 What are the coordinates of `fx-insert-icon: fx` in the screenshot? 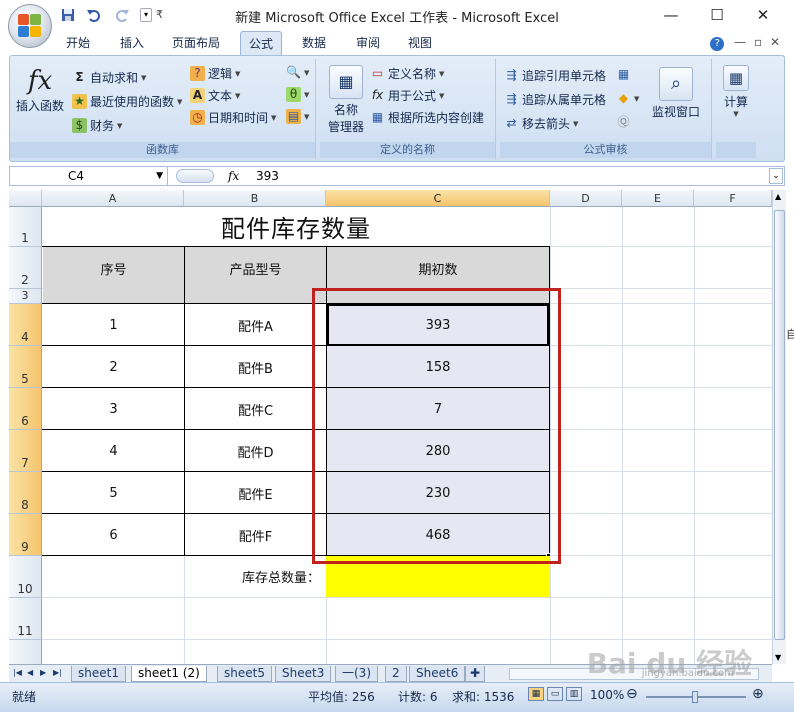 It's located at (233, 176).